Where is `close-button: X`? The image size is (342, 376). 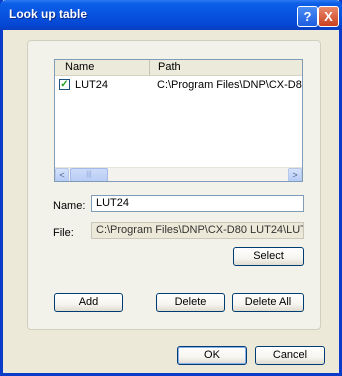
close-button: X is located at coordinates (328, 16).